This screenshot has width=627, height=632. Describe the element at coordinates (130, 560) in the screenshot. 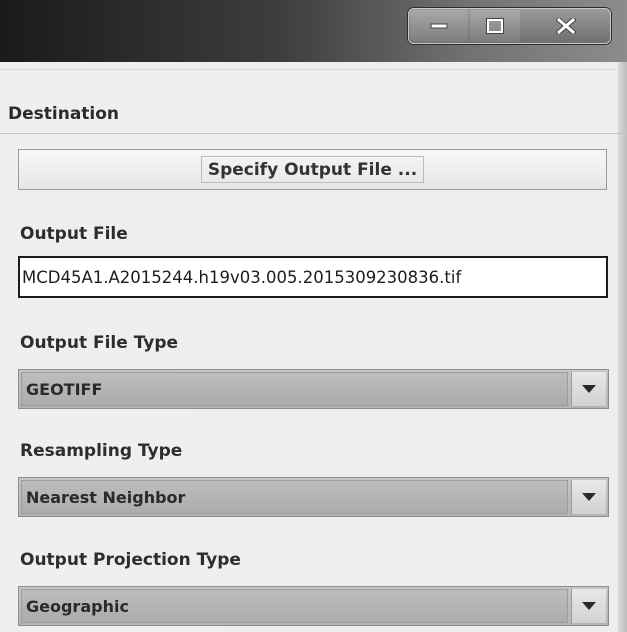

I see `output-projection-type-label: Output Projection Type` at that location.